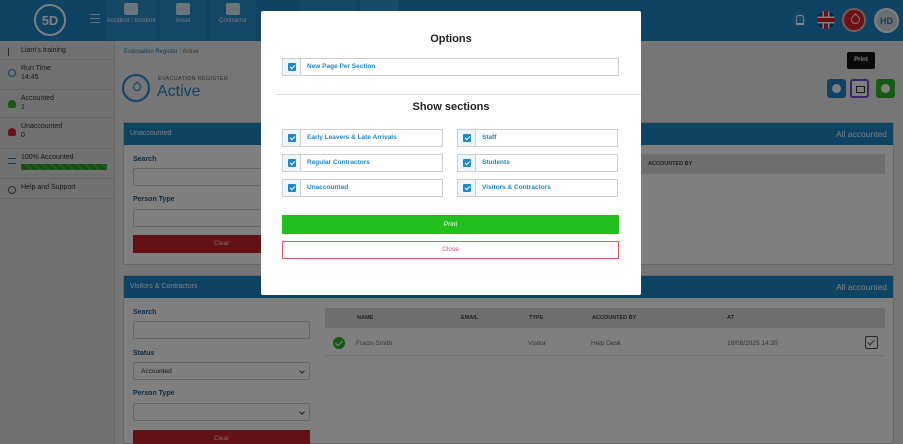 This screenshot has width=903, height=444. I want to click on staff-checkbox: Staff, so click(537, 138).